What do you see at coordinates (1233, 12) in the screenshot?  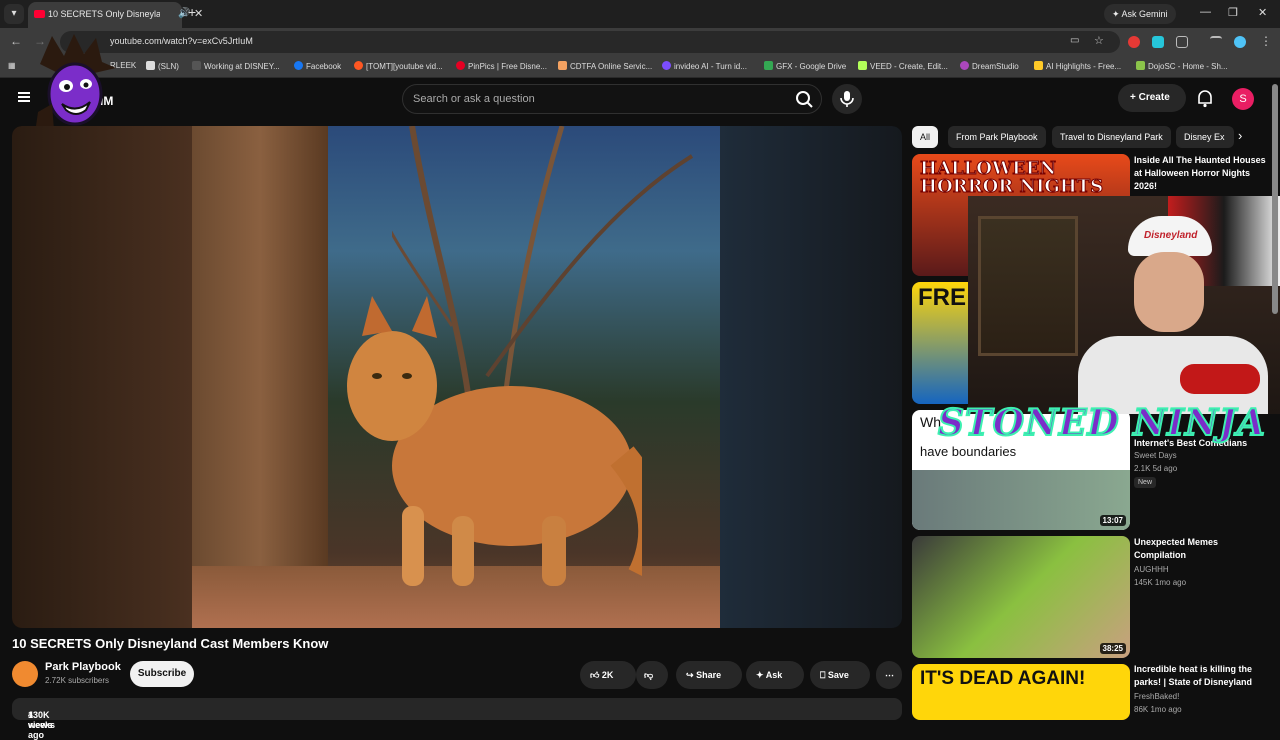 I see `maximize-icon: ❐` at bounding box center [1233, 12].